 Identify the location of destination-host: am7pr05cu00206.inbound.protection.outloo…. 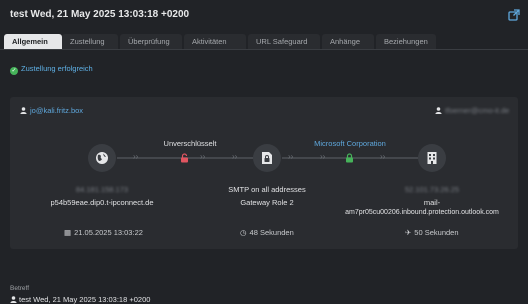
(422, 212).